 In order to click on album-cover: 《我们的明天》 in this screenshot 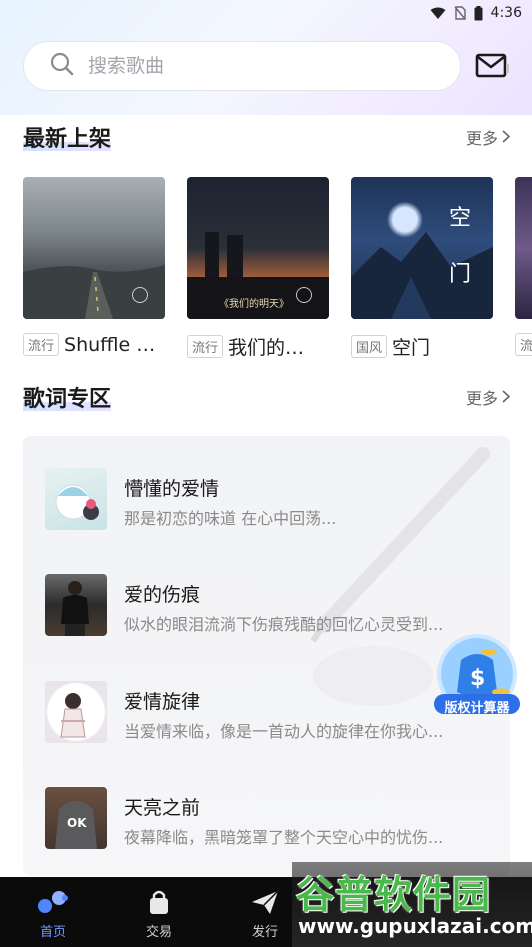, I will do `click(258, 248)`.